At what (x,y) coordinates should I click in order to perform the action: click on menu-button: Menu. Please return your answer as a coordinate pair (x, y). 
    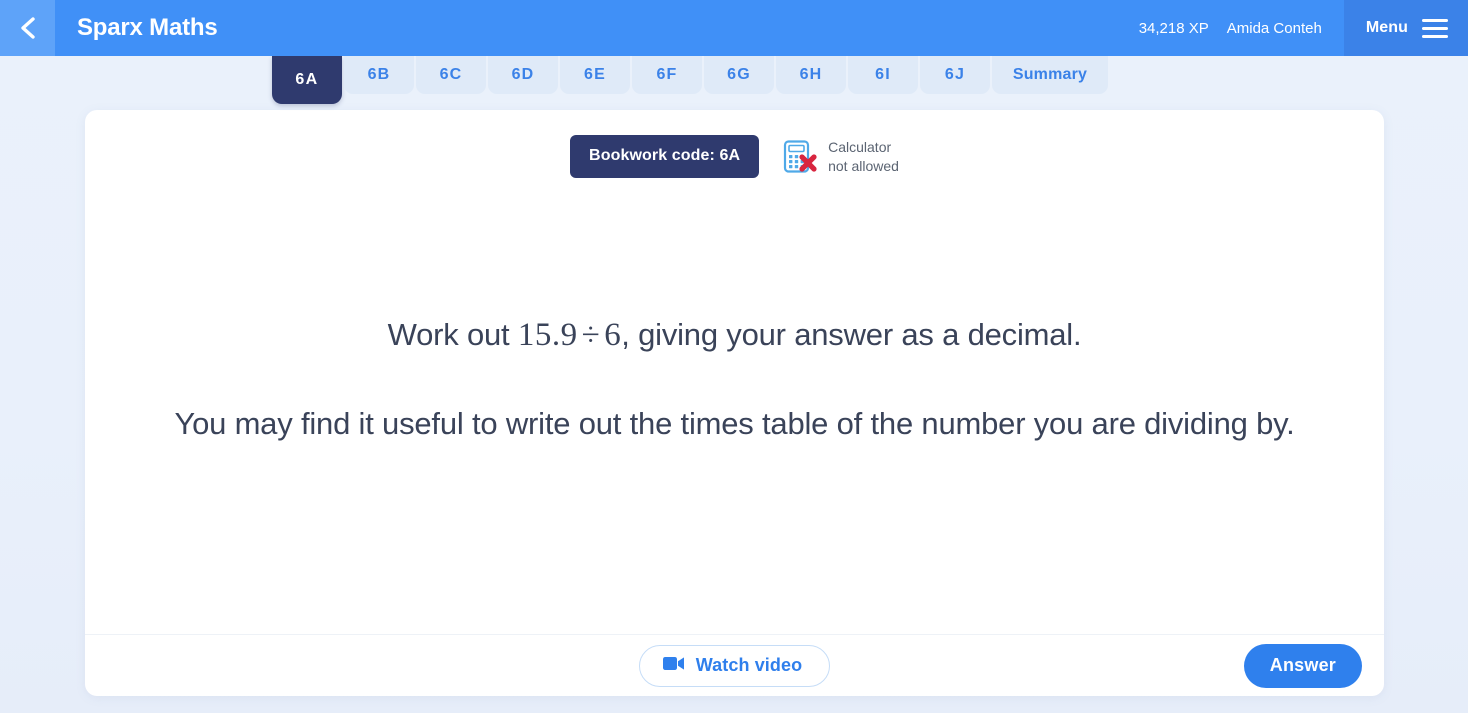
    Looking at the image, I should click on (1405, 28).